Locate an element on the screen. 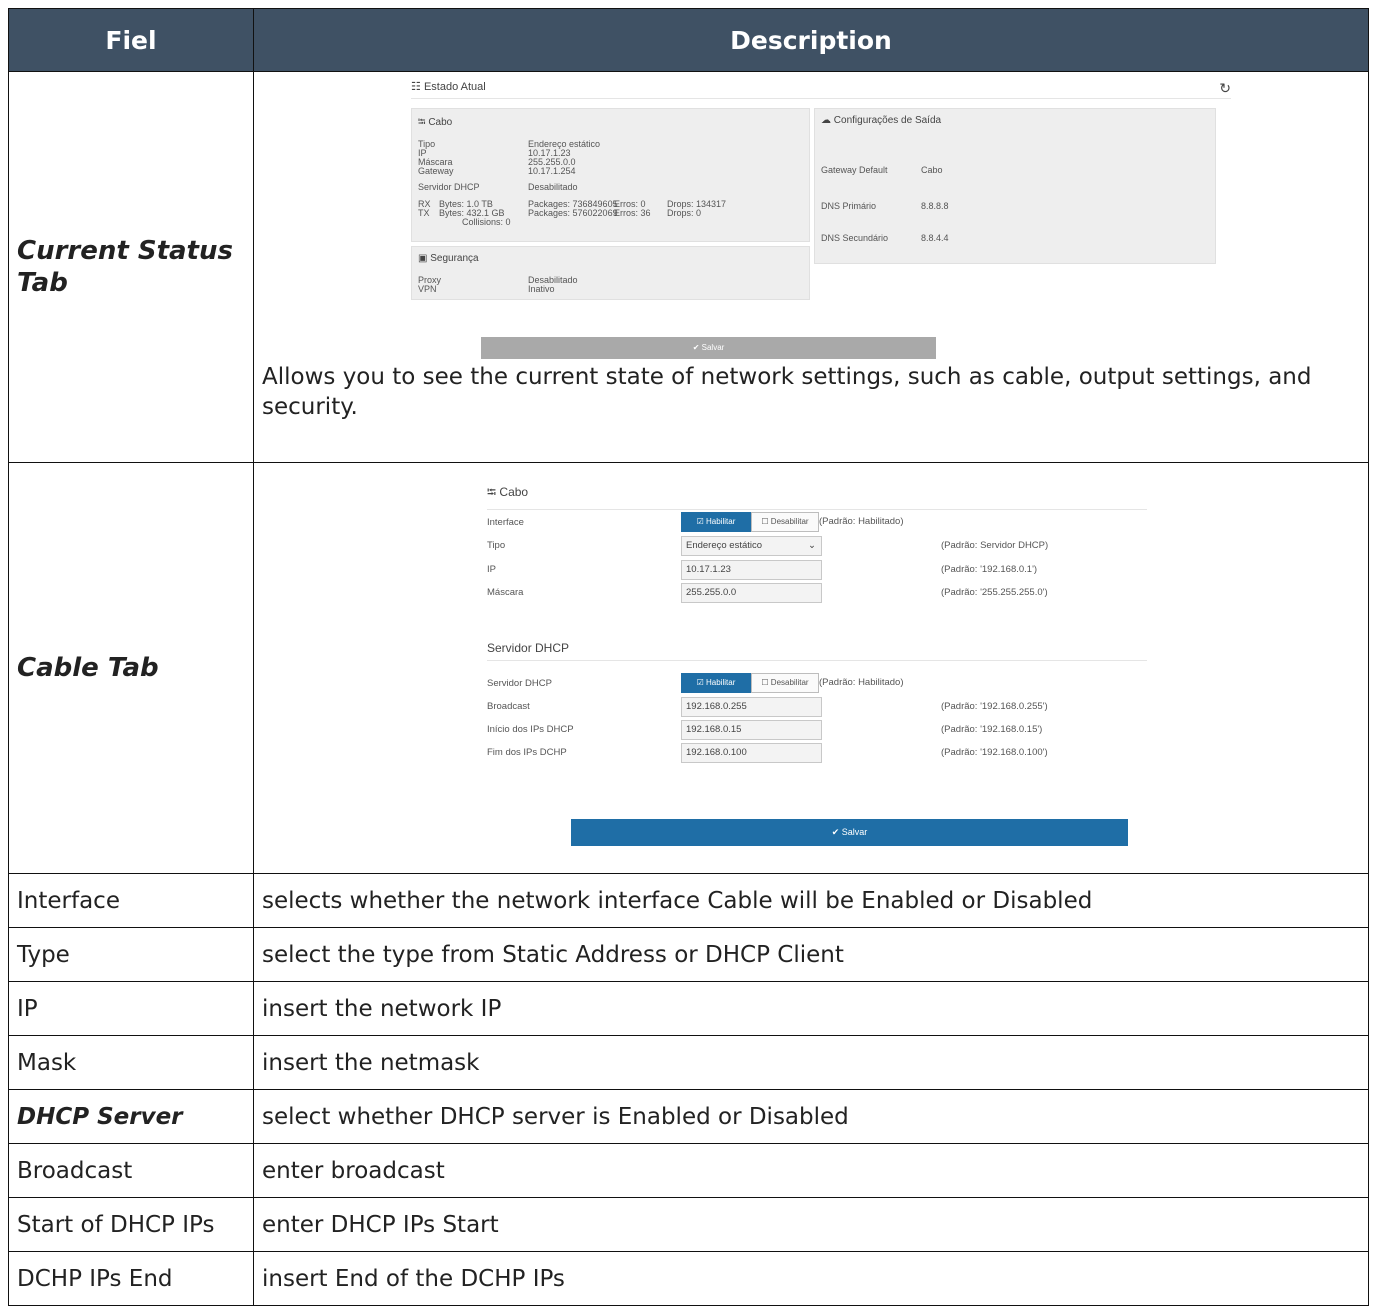 The width and height of the screenshot is (1375, 1306). interface-default: (Padrão: Habilitado) is located at coordinates (861, 521).